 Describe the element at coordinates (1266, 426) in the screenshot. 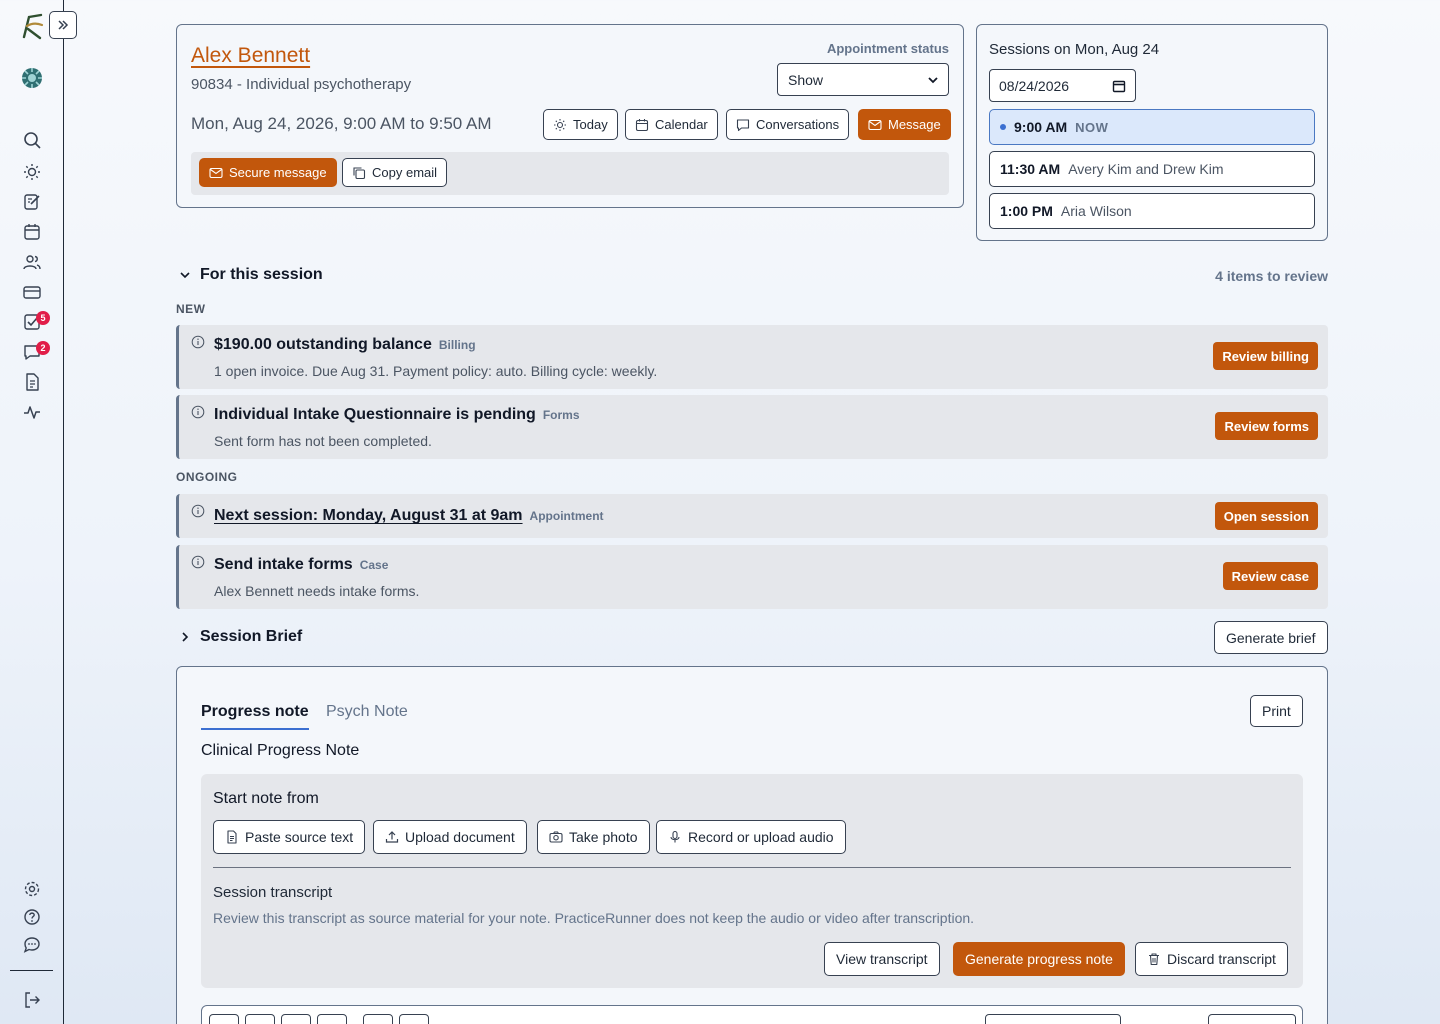

I see `review-forms-button: Review forms` at that location.